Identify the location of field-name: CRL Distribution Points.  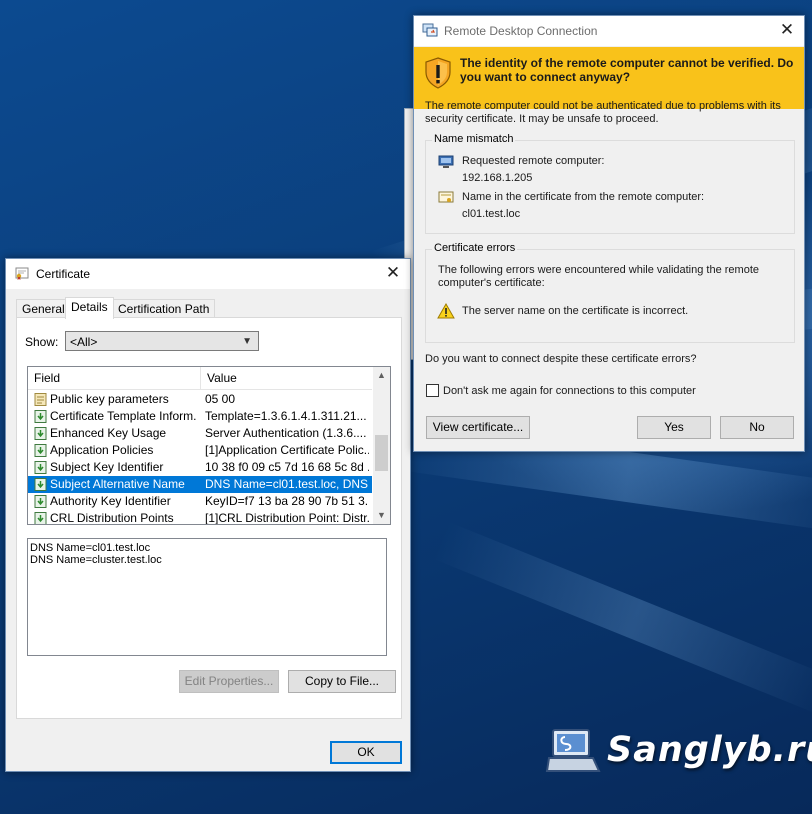
(112, 518).